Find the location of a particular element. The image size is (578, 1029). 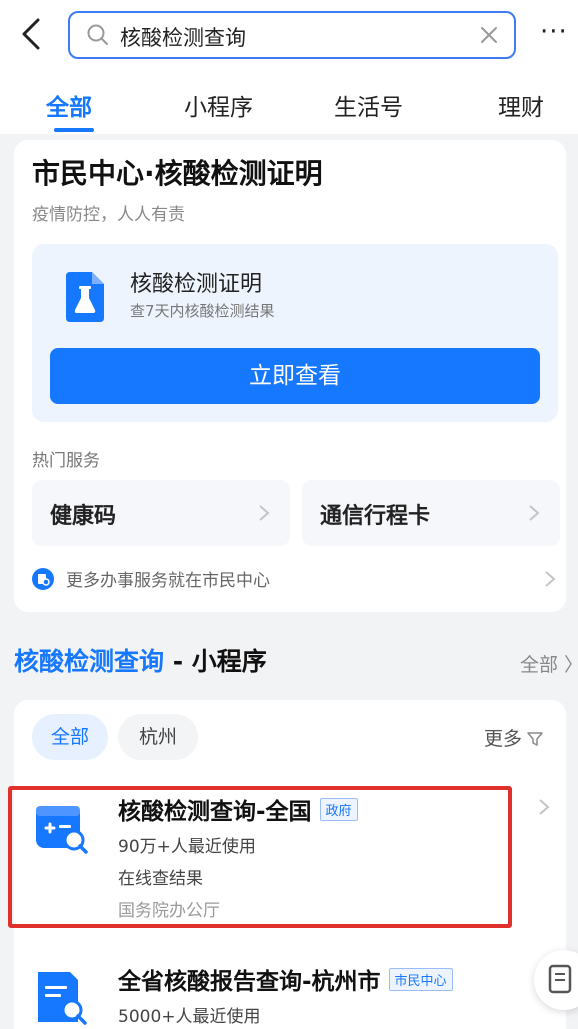

tab-finance: 理财 is located at coordinates (521, 105).